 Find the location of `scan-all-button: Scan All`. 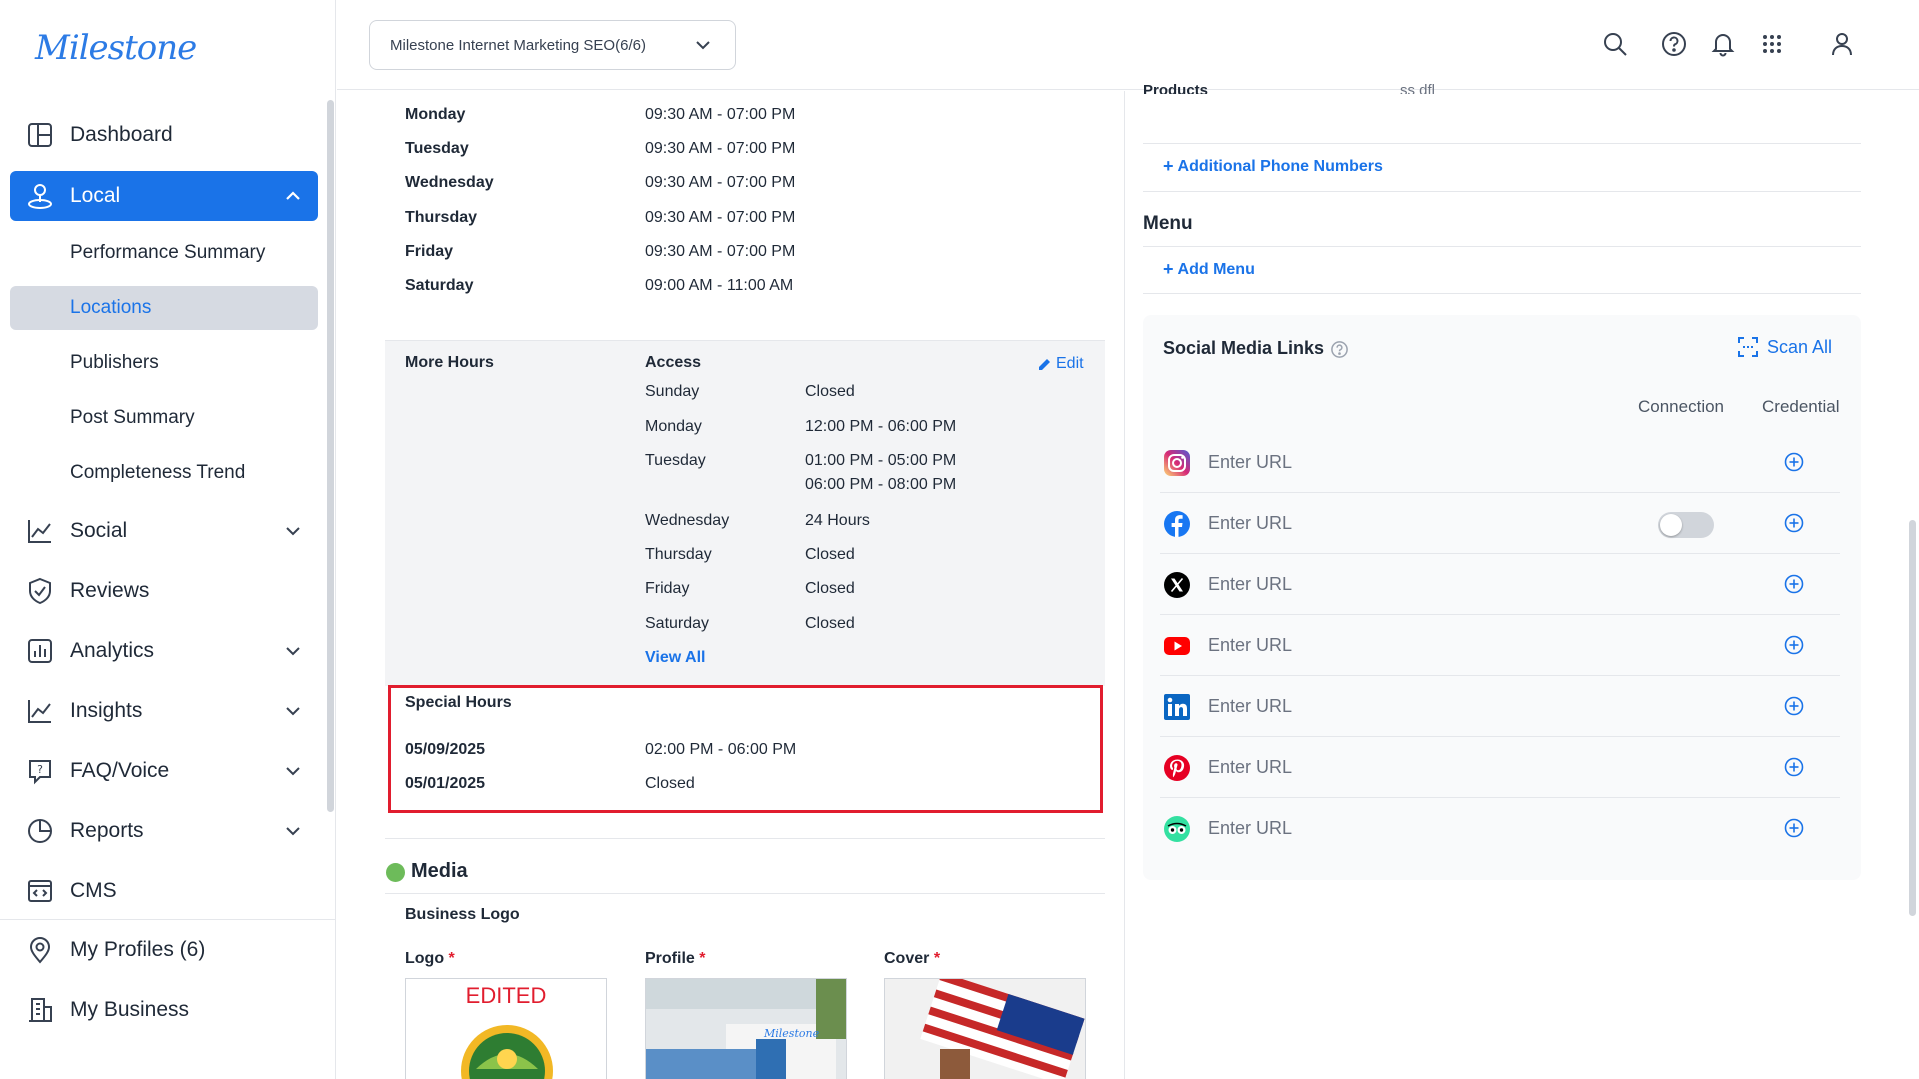

scan-all-button: Scan All is located at coordinates (1784, 347).